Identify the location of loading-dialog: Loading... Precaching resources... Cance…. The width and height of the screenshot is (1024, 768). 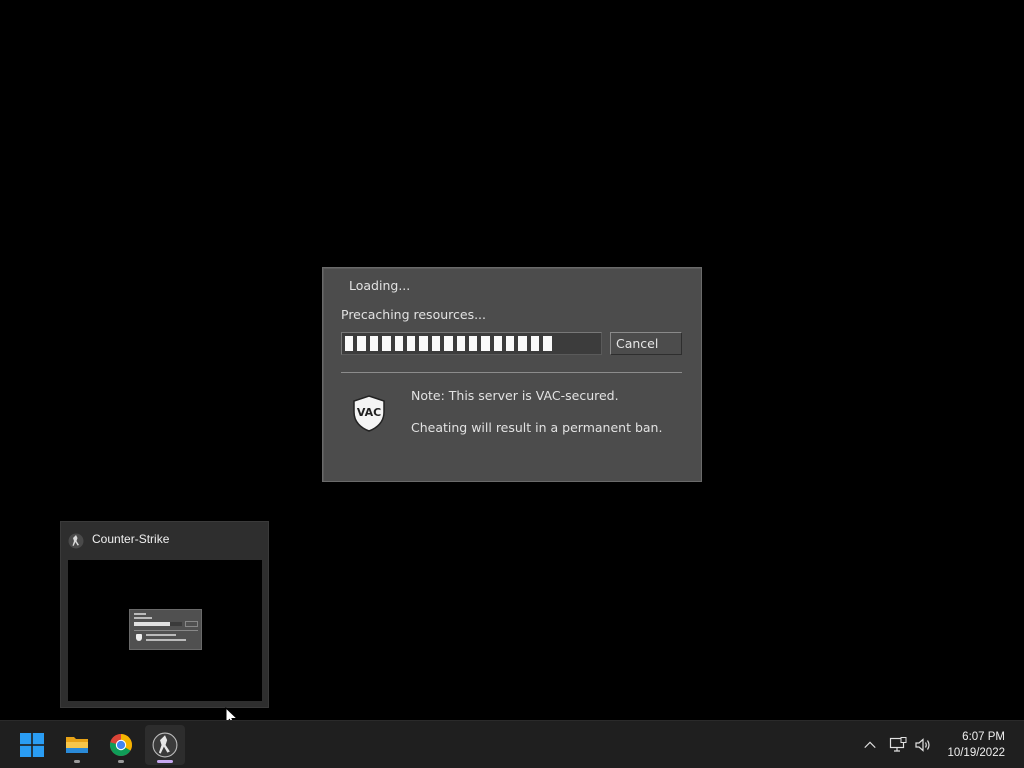
(512, 374).